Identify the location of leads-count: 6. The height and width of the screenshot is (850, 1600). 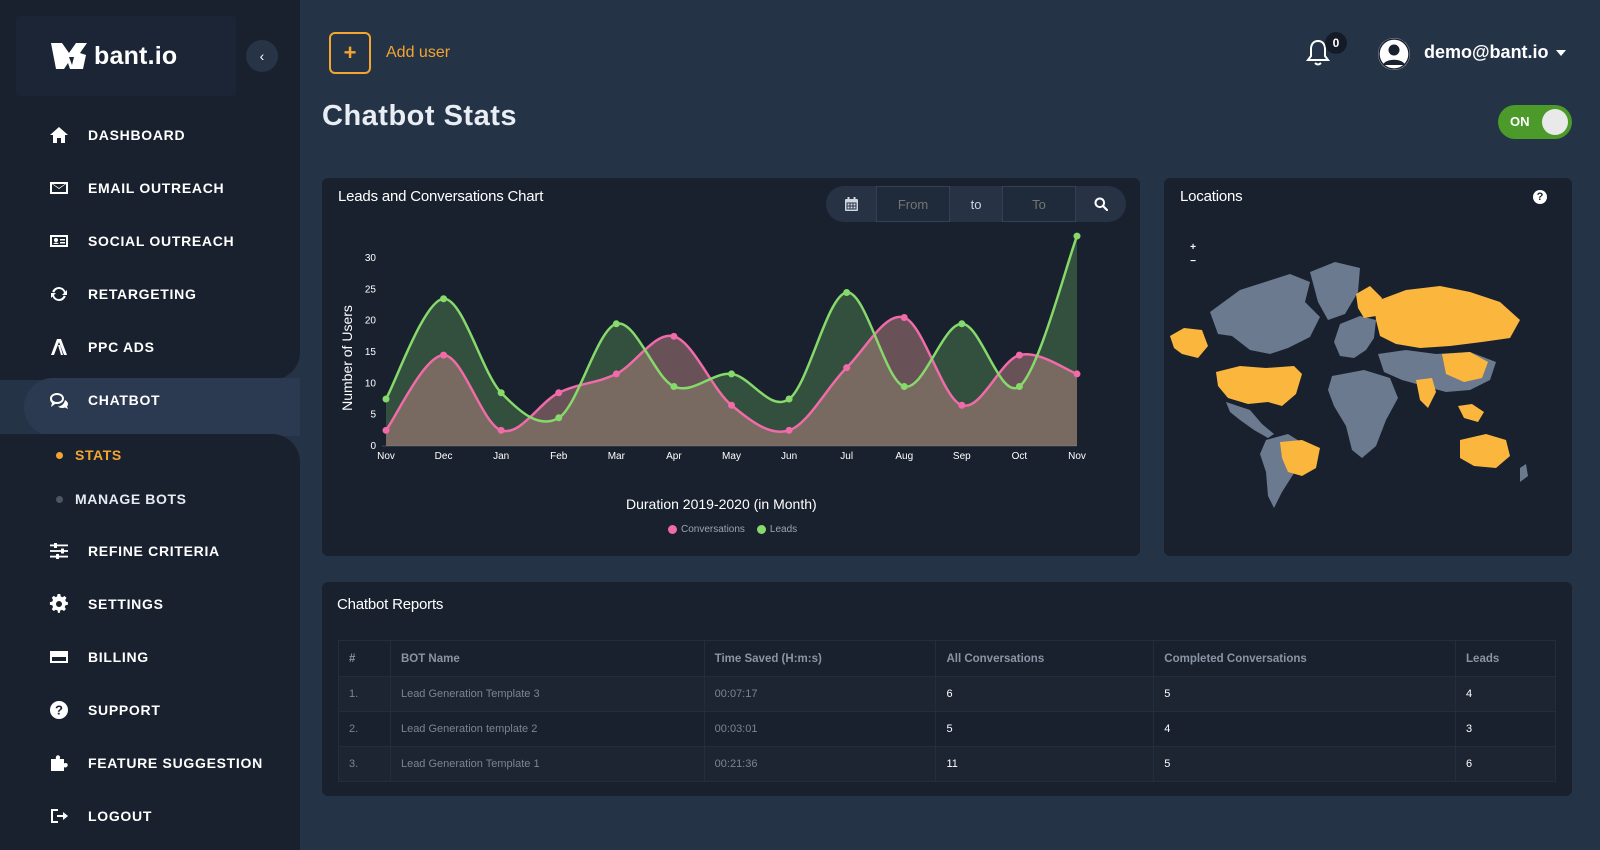
(1505, 764).